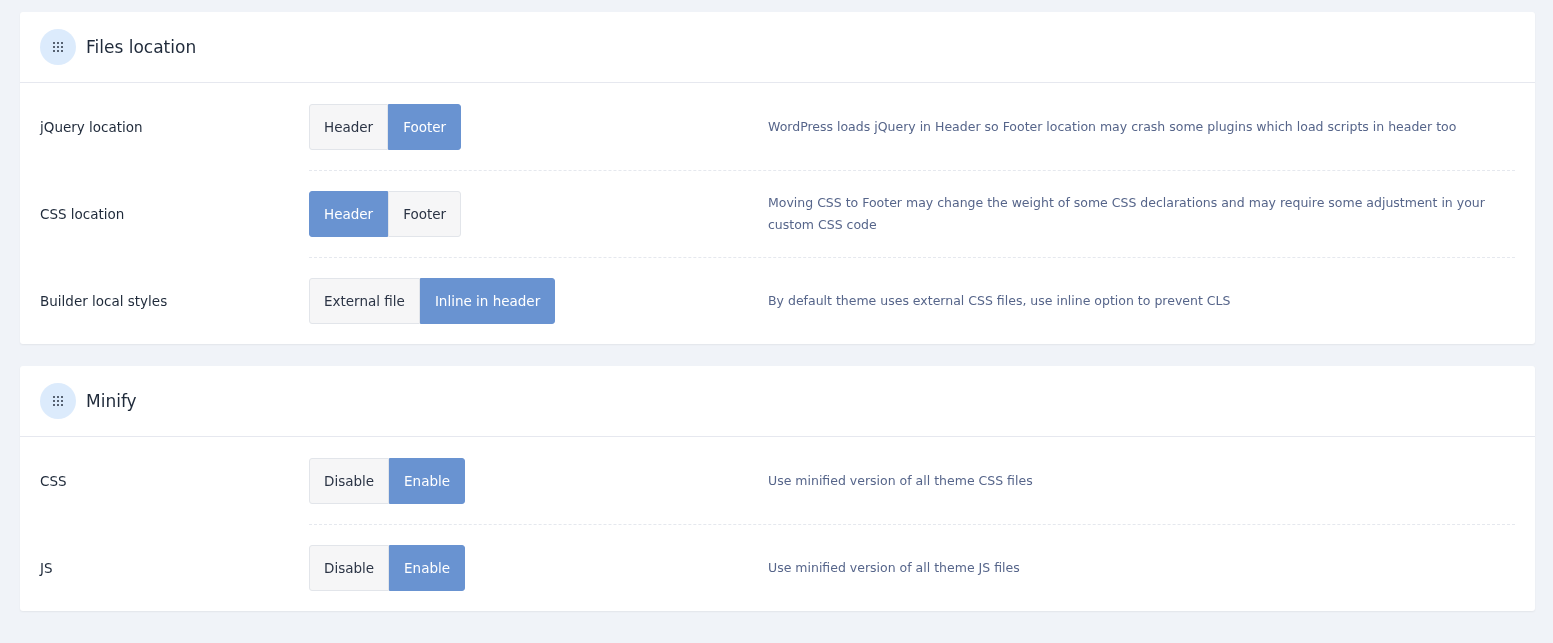 This screenshot has width=1553, height=643. I want to click on setting-description: Use minified version of all theme JS files, so click(894, 567).